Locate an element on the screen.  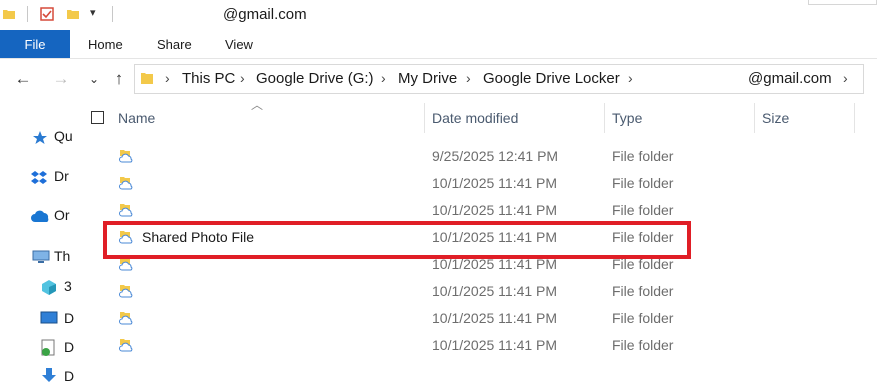
up-arrow-icon: ↑ is located at coordinates (119, 79).